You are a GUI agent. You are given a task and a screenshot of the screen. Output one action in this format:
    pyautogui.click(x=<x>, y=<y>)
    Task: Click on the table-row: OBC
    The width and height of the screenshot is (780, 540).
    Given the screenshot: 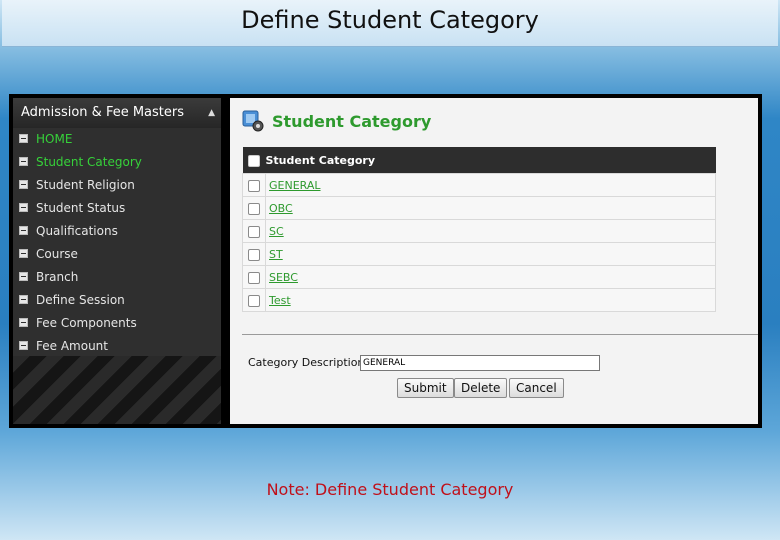 What is the action you would take?
    pyautogui.click(x=479, y=208)
    